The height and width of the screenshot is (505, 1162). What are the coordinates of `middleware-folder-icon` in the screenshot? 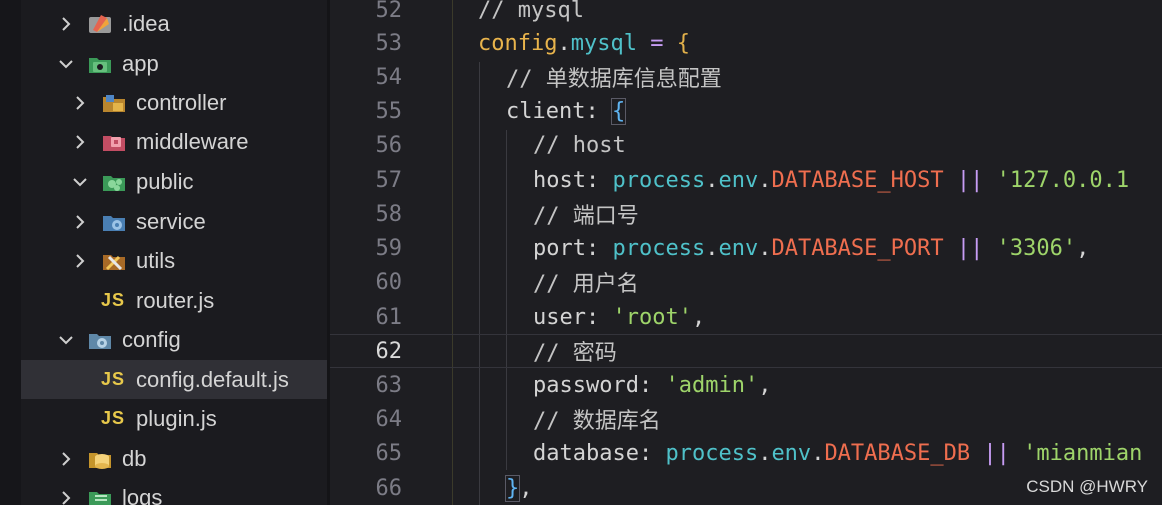 It's located at (114, 143).